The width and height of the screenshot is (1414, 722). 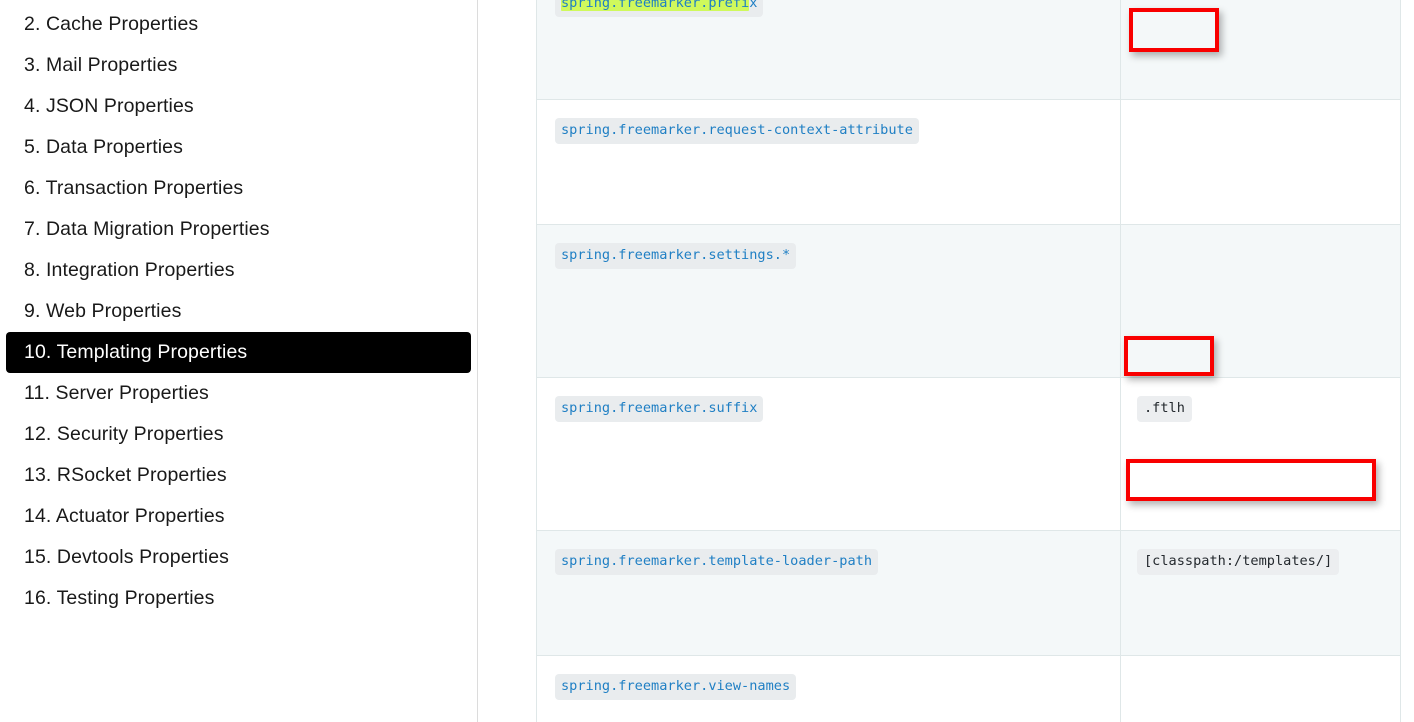 I want to click on sidebar-item-label: 3. Mail Properties, so click(x=101, y=65).